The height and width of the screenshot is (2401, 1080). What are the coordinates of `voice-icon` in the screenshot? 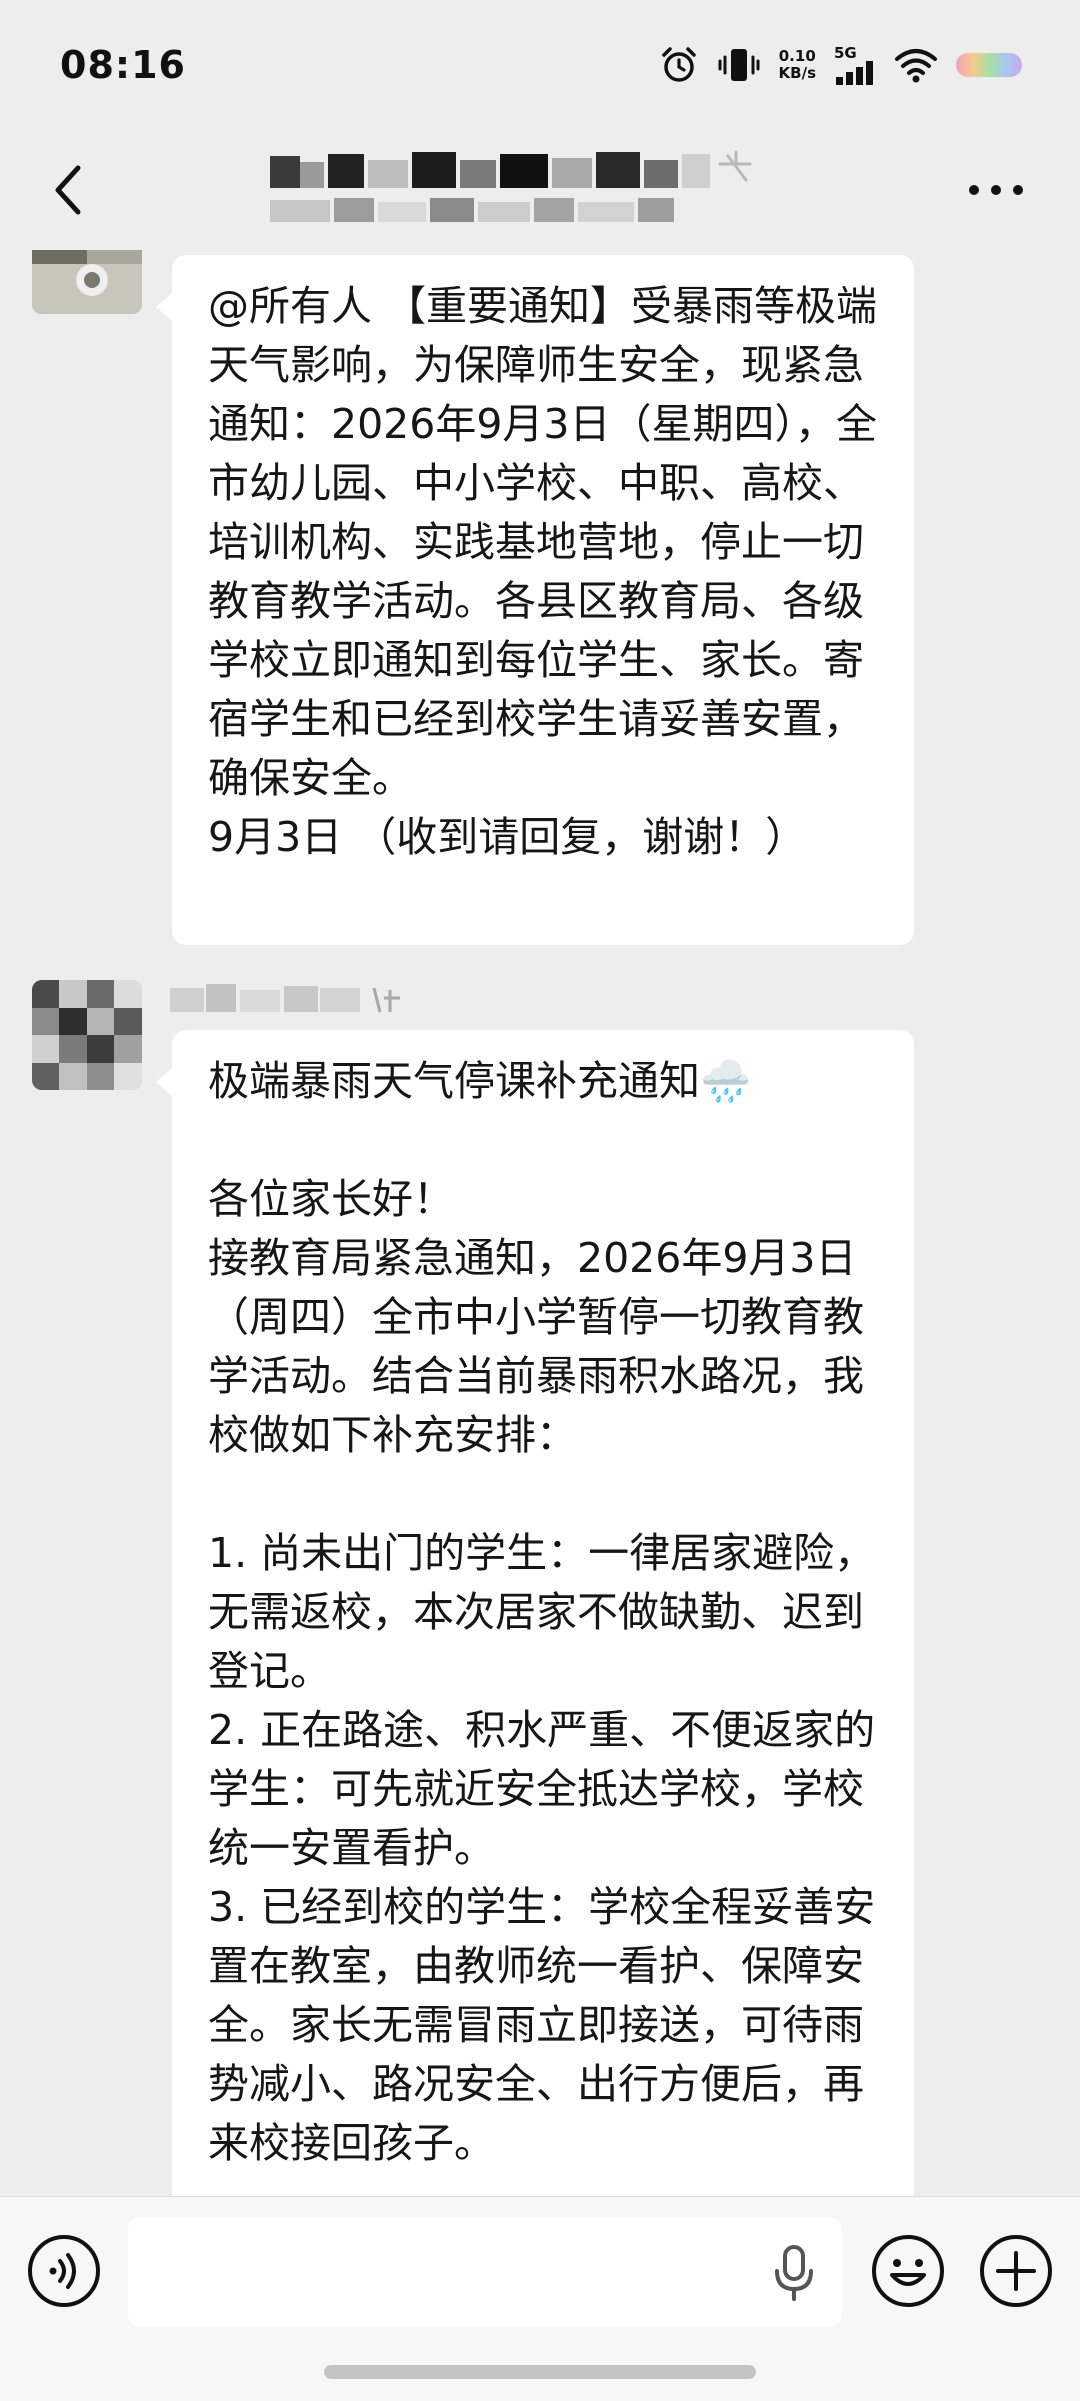 It's located at (64, 2271).